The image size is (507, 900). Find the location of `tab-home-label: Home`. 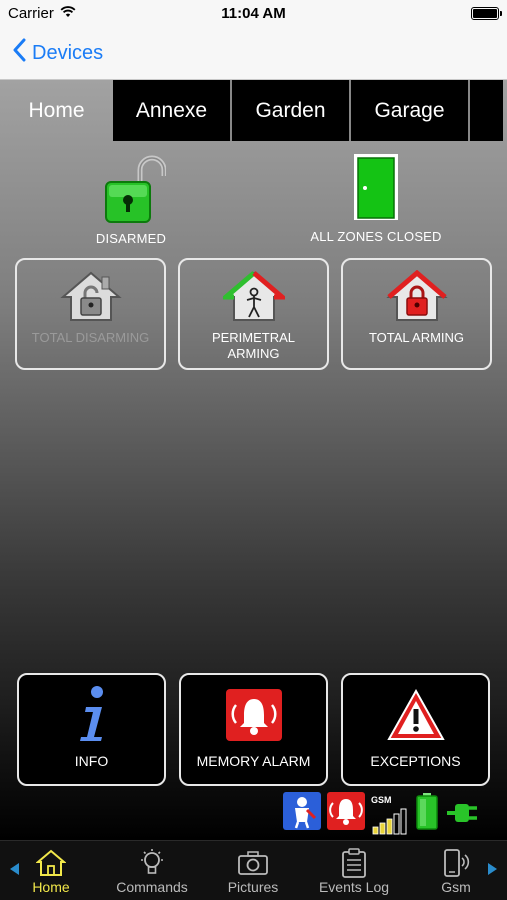

tab-home-label: Home is located at coordinates (56, 110).